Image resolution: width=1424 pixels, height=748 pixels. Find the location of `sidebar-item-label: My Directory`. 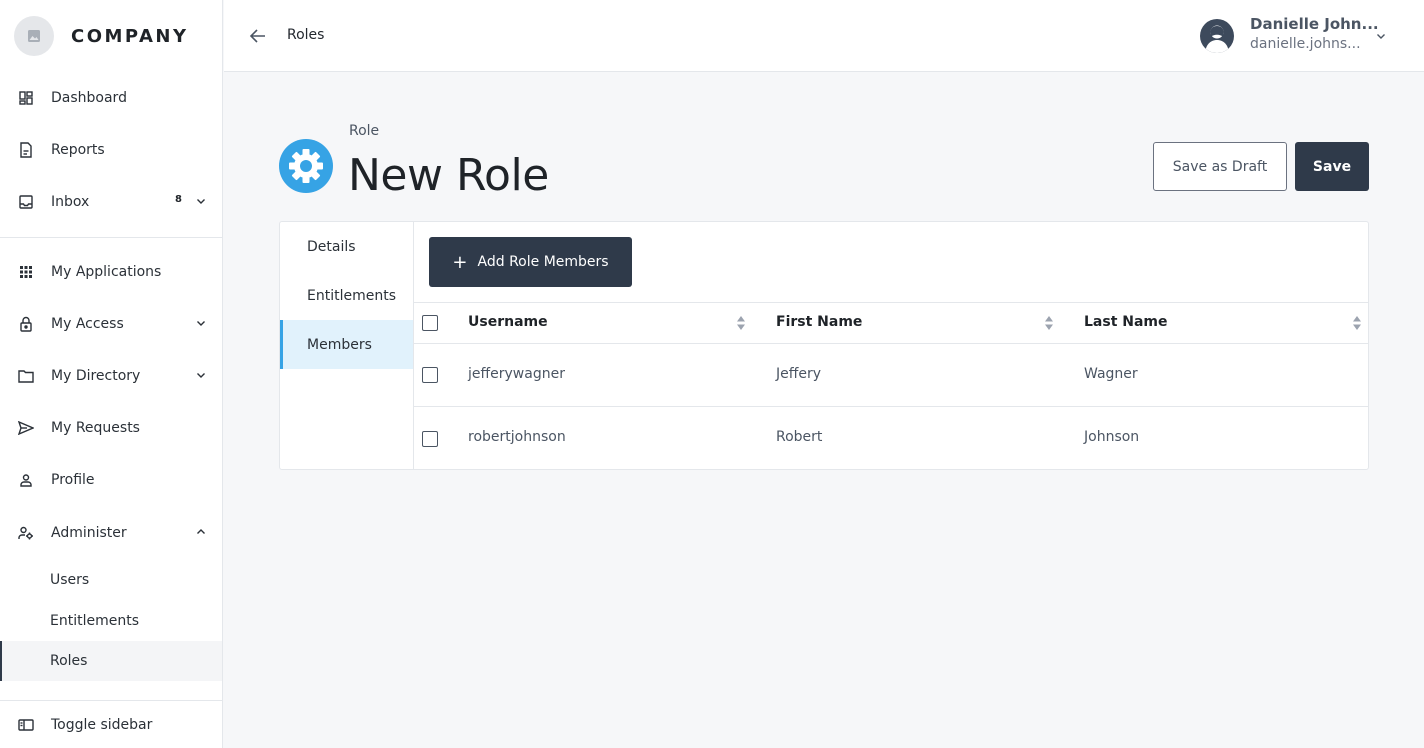

sidebar-item-label: My Directory is located at coordinates (96, 376).